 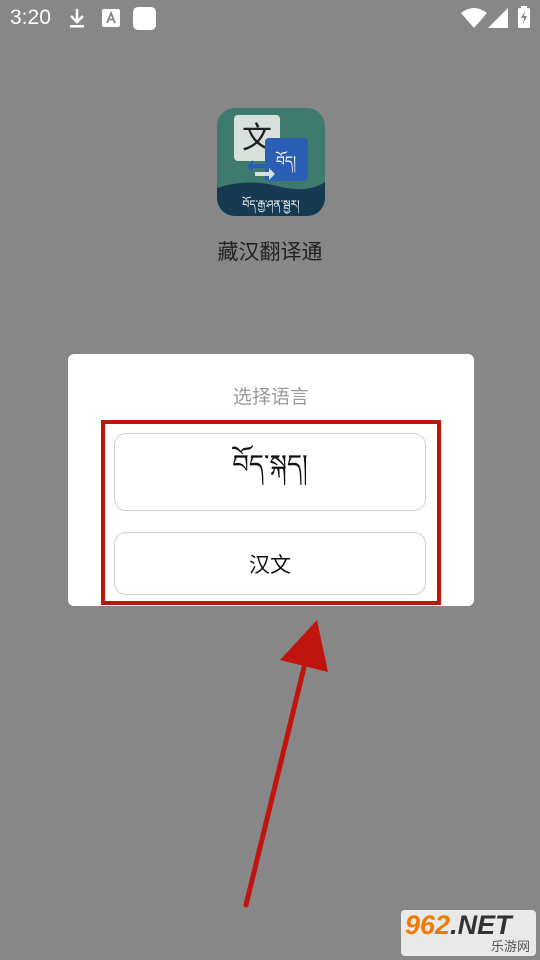 What do you see at coordinates (285, 764) in the screenshot?
I see `pointer-arrow` at bounding box center [285, 764].